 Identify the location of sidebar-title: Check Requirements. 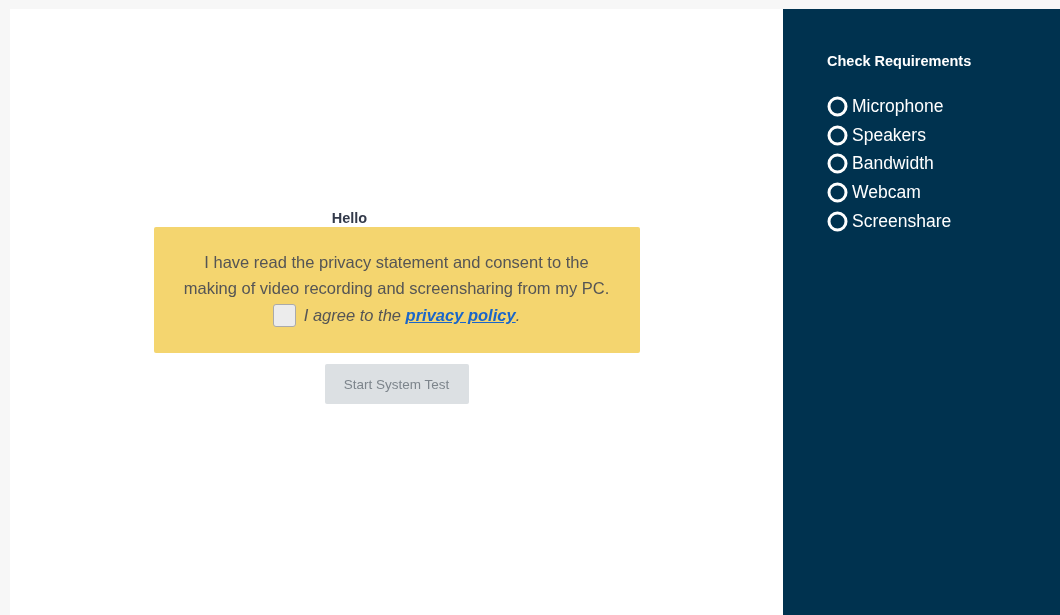
(900, 61).